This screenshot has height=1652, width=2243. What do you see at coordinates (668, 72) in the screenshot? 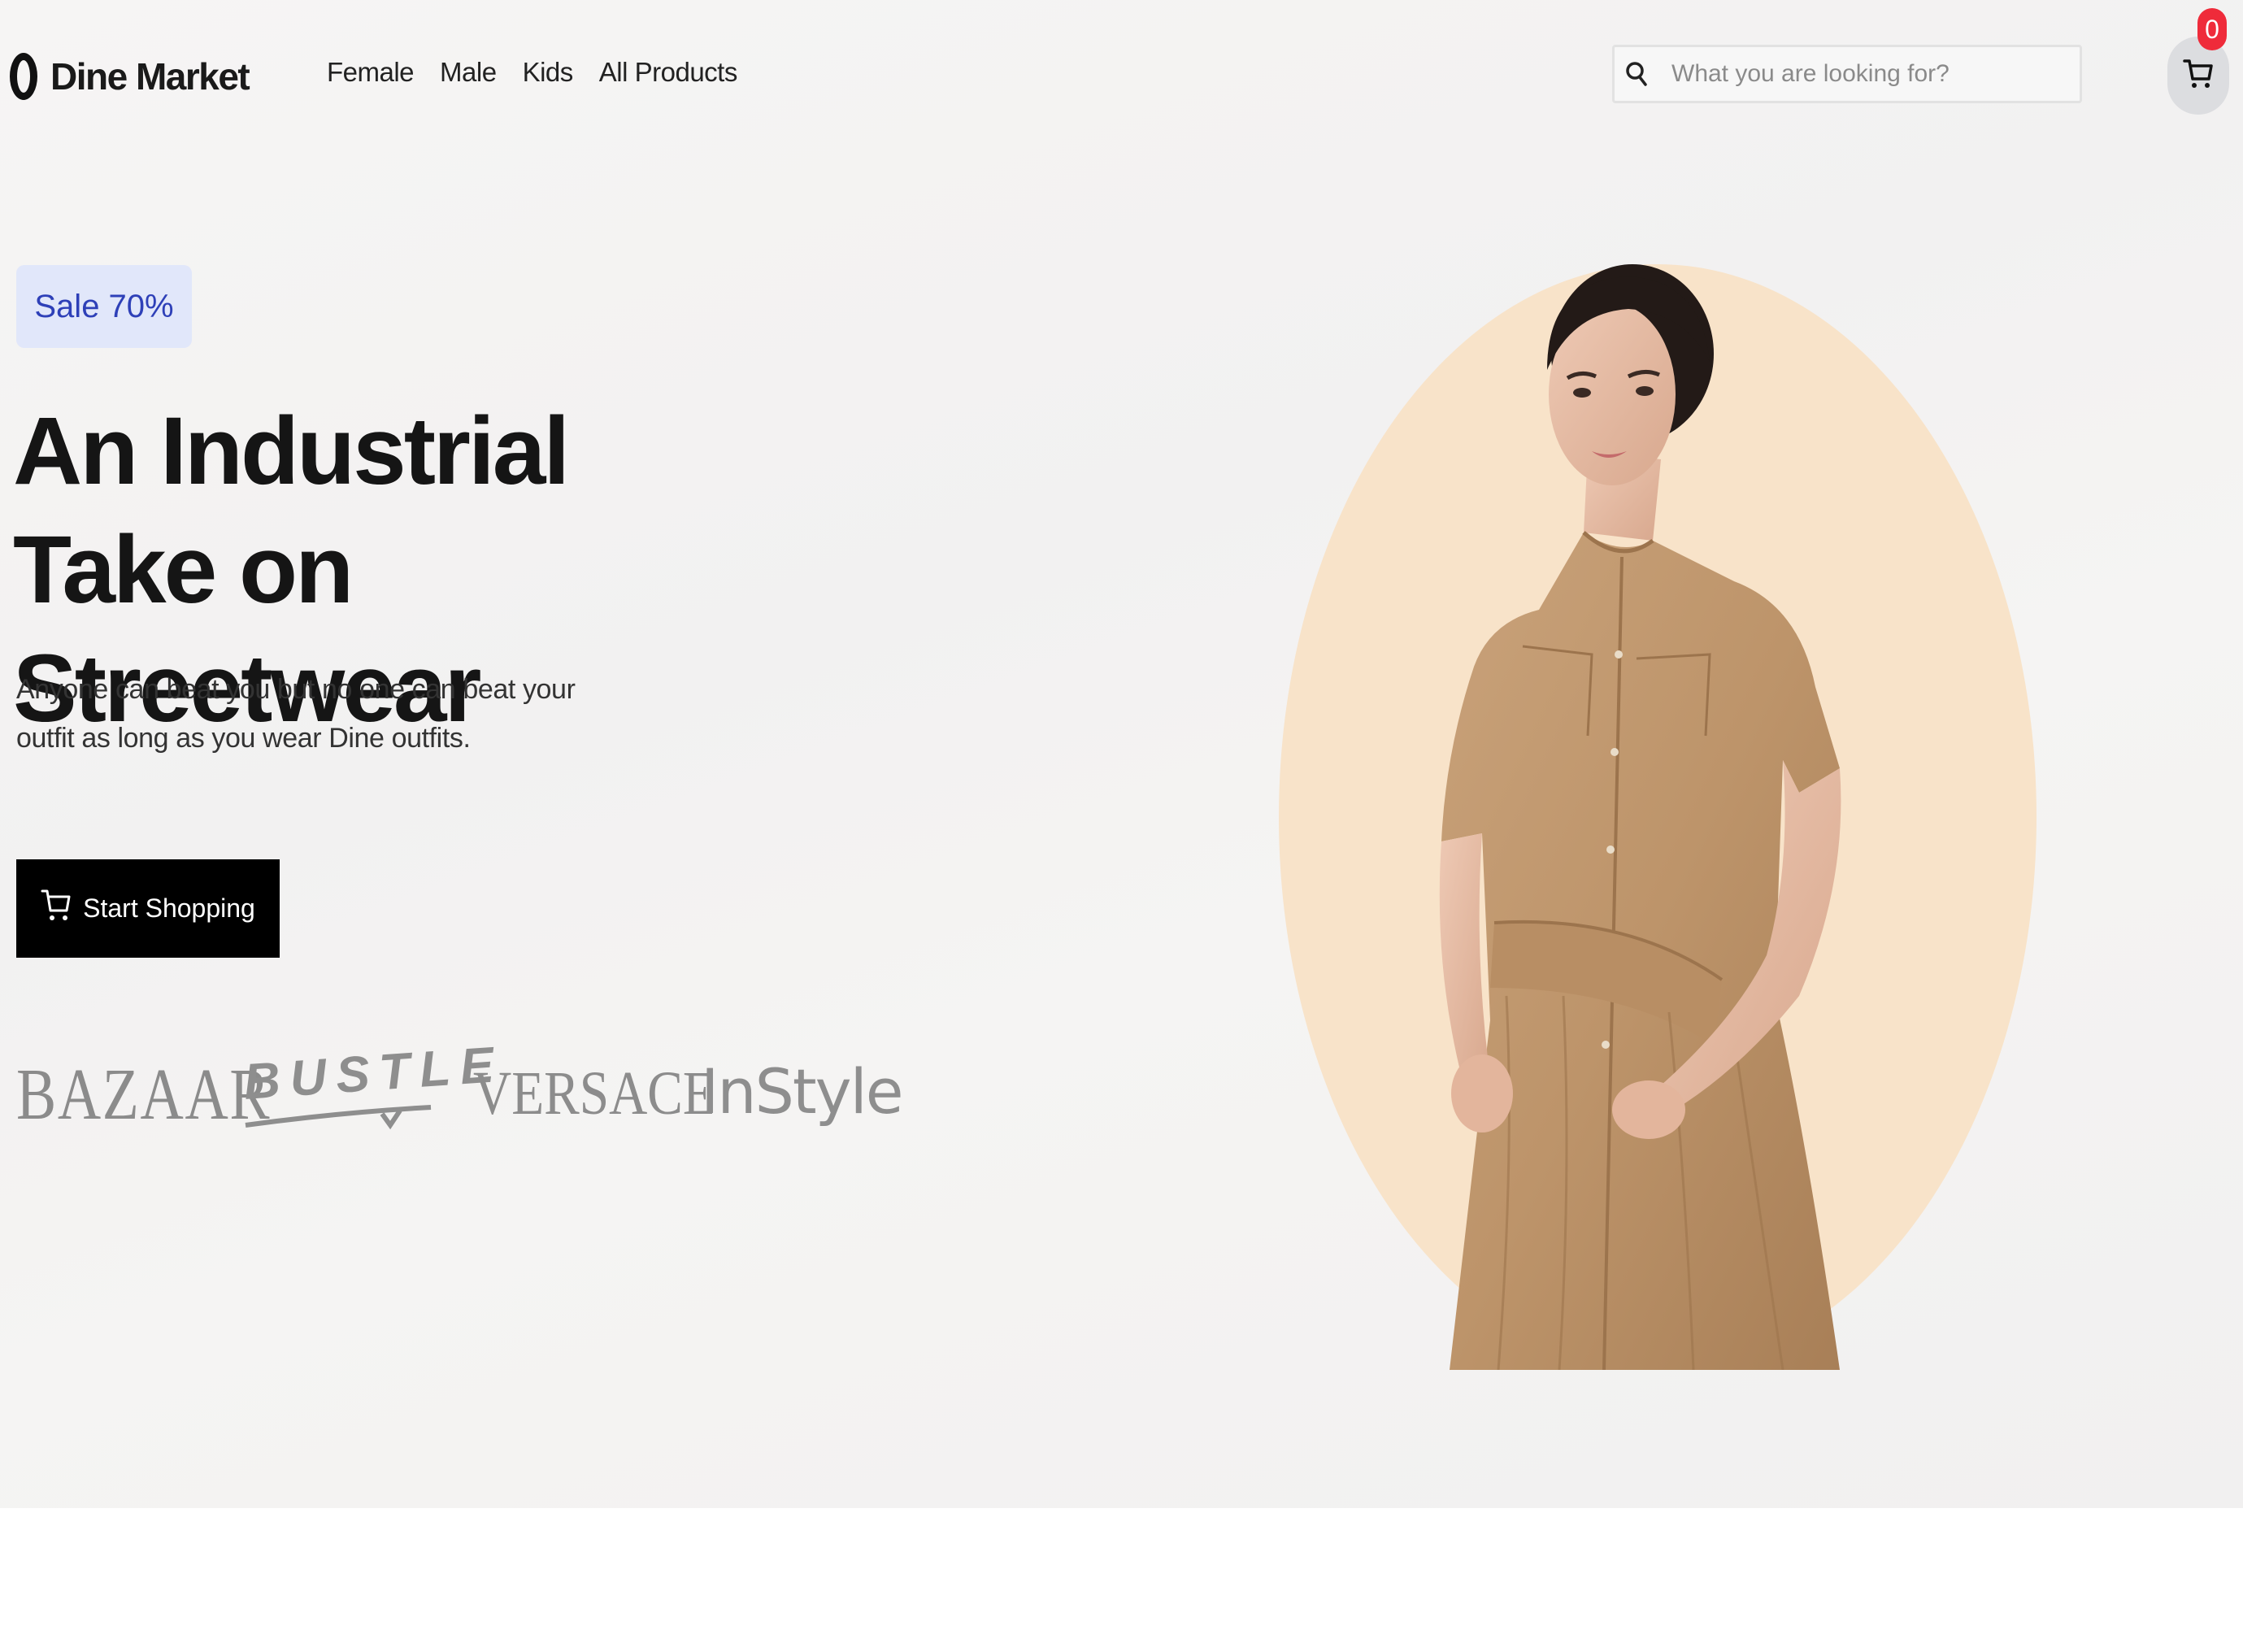
I see `nav-all-products: All Products` at bounding box center [668, 72].